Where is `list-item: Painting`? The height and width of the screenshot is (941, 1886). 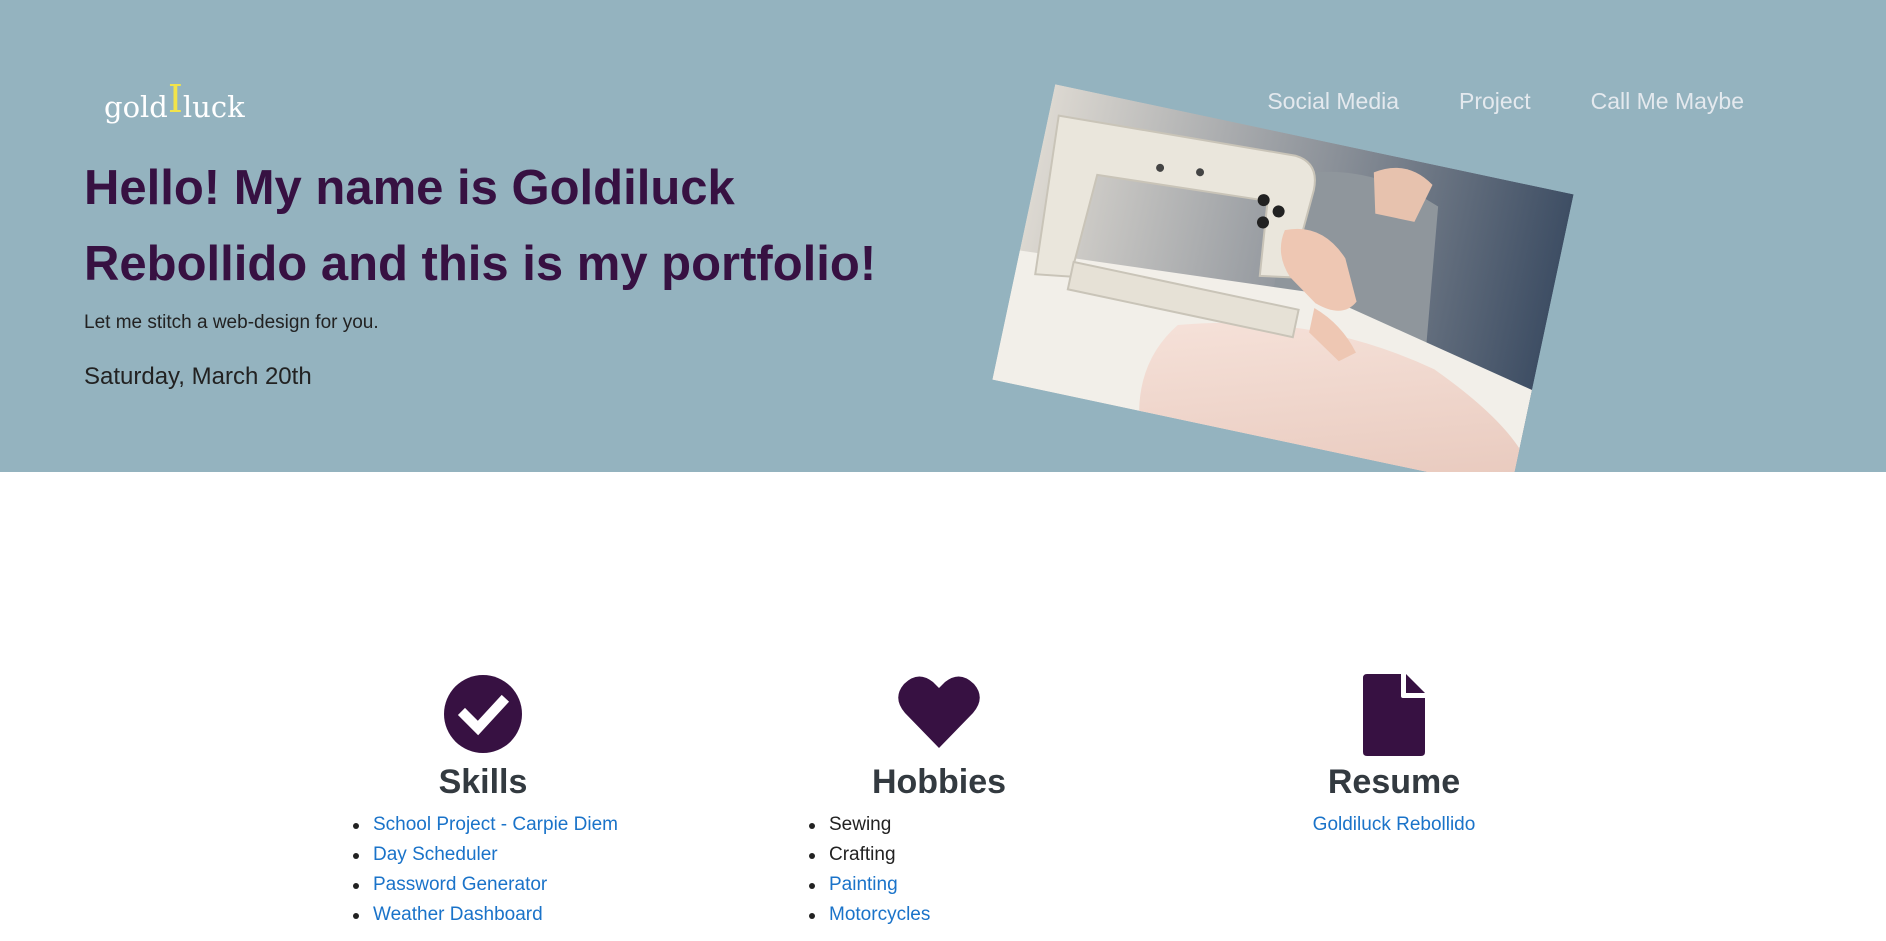 list-item: Painting is located at coordinates (977, 885).